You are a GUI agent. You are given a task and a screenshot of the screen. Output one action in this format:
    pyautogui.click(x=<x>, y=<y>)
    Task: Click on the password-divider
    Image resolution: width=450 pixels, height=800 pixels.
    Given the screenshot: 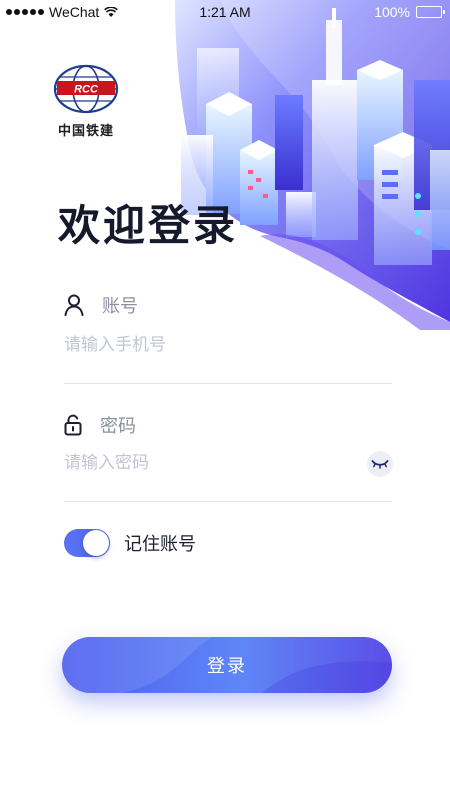 What is the action you would take?
    pyautogui.click(x=228, y=501)
    